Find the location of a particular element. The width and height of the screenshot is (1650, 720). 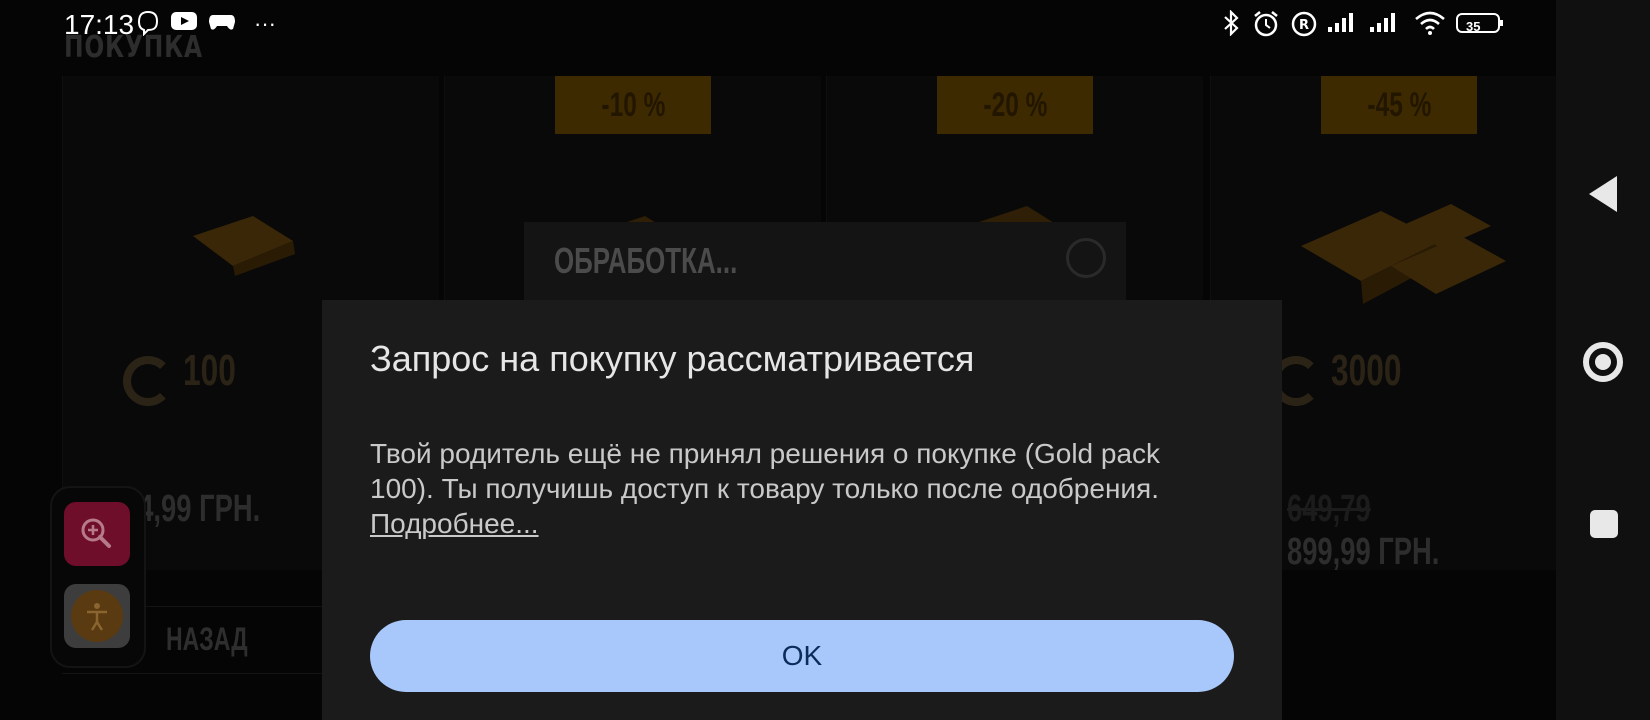

status-bar: 17:13 ··· R 35 is located at coordinates (778, 24).